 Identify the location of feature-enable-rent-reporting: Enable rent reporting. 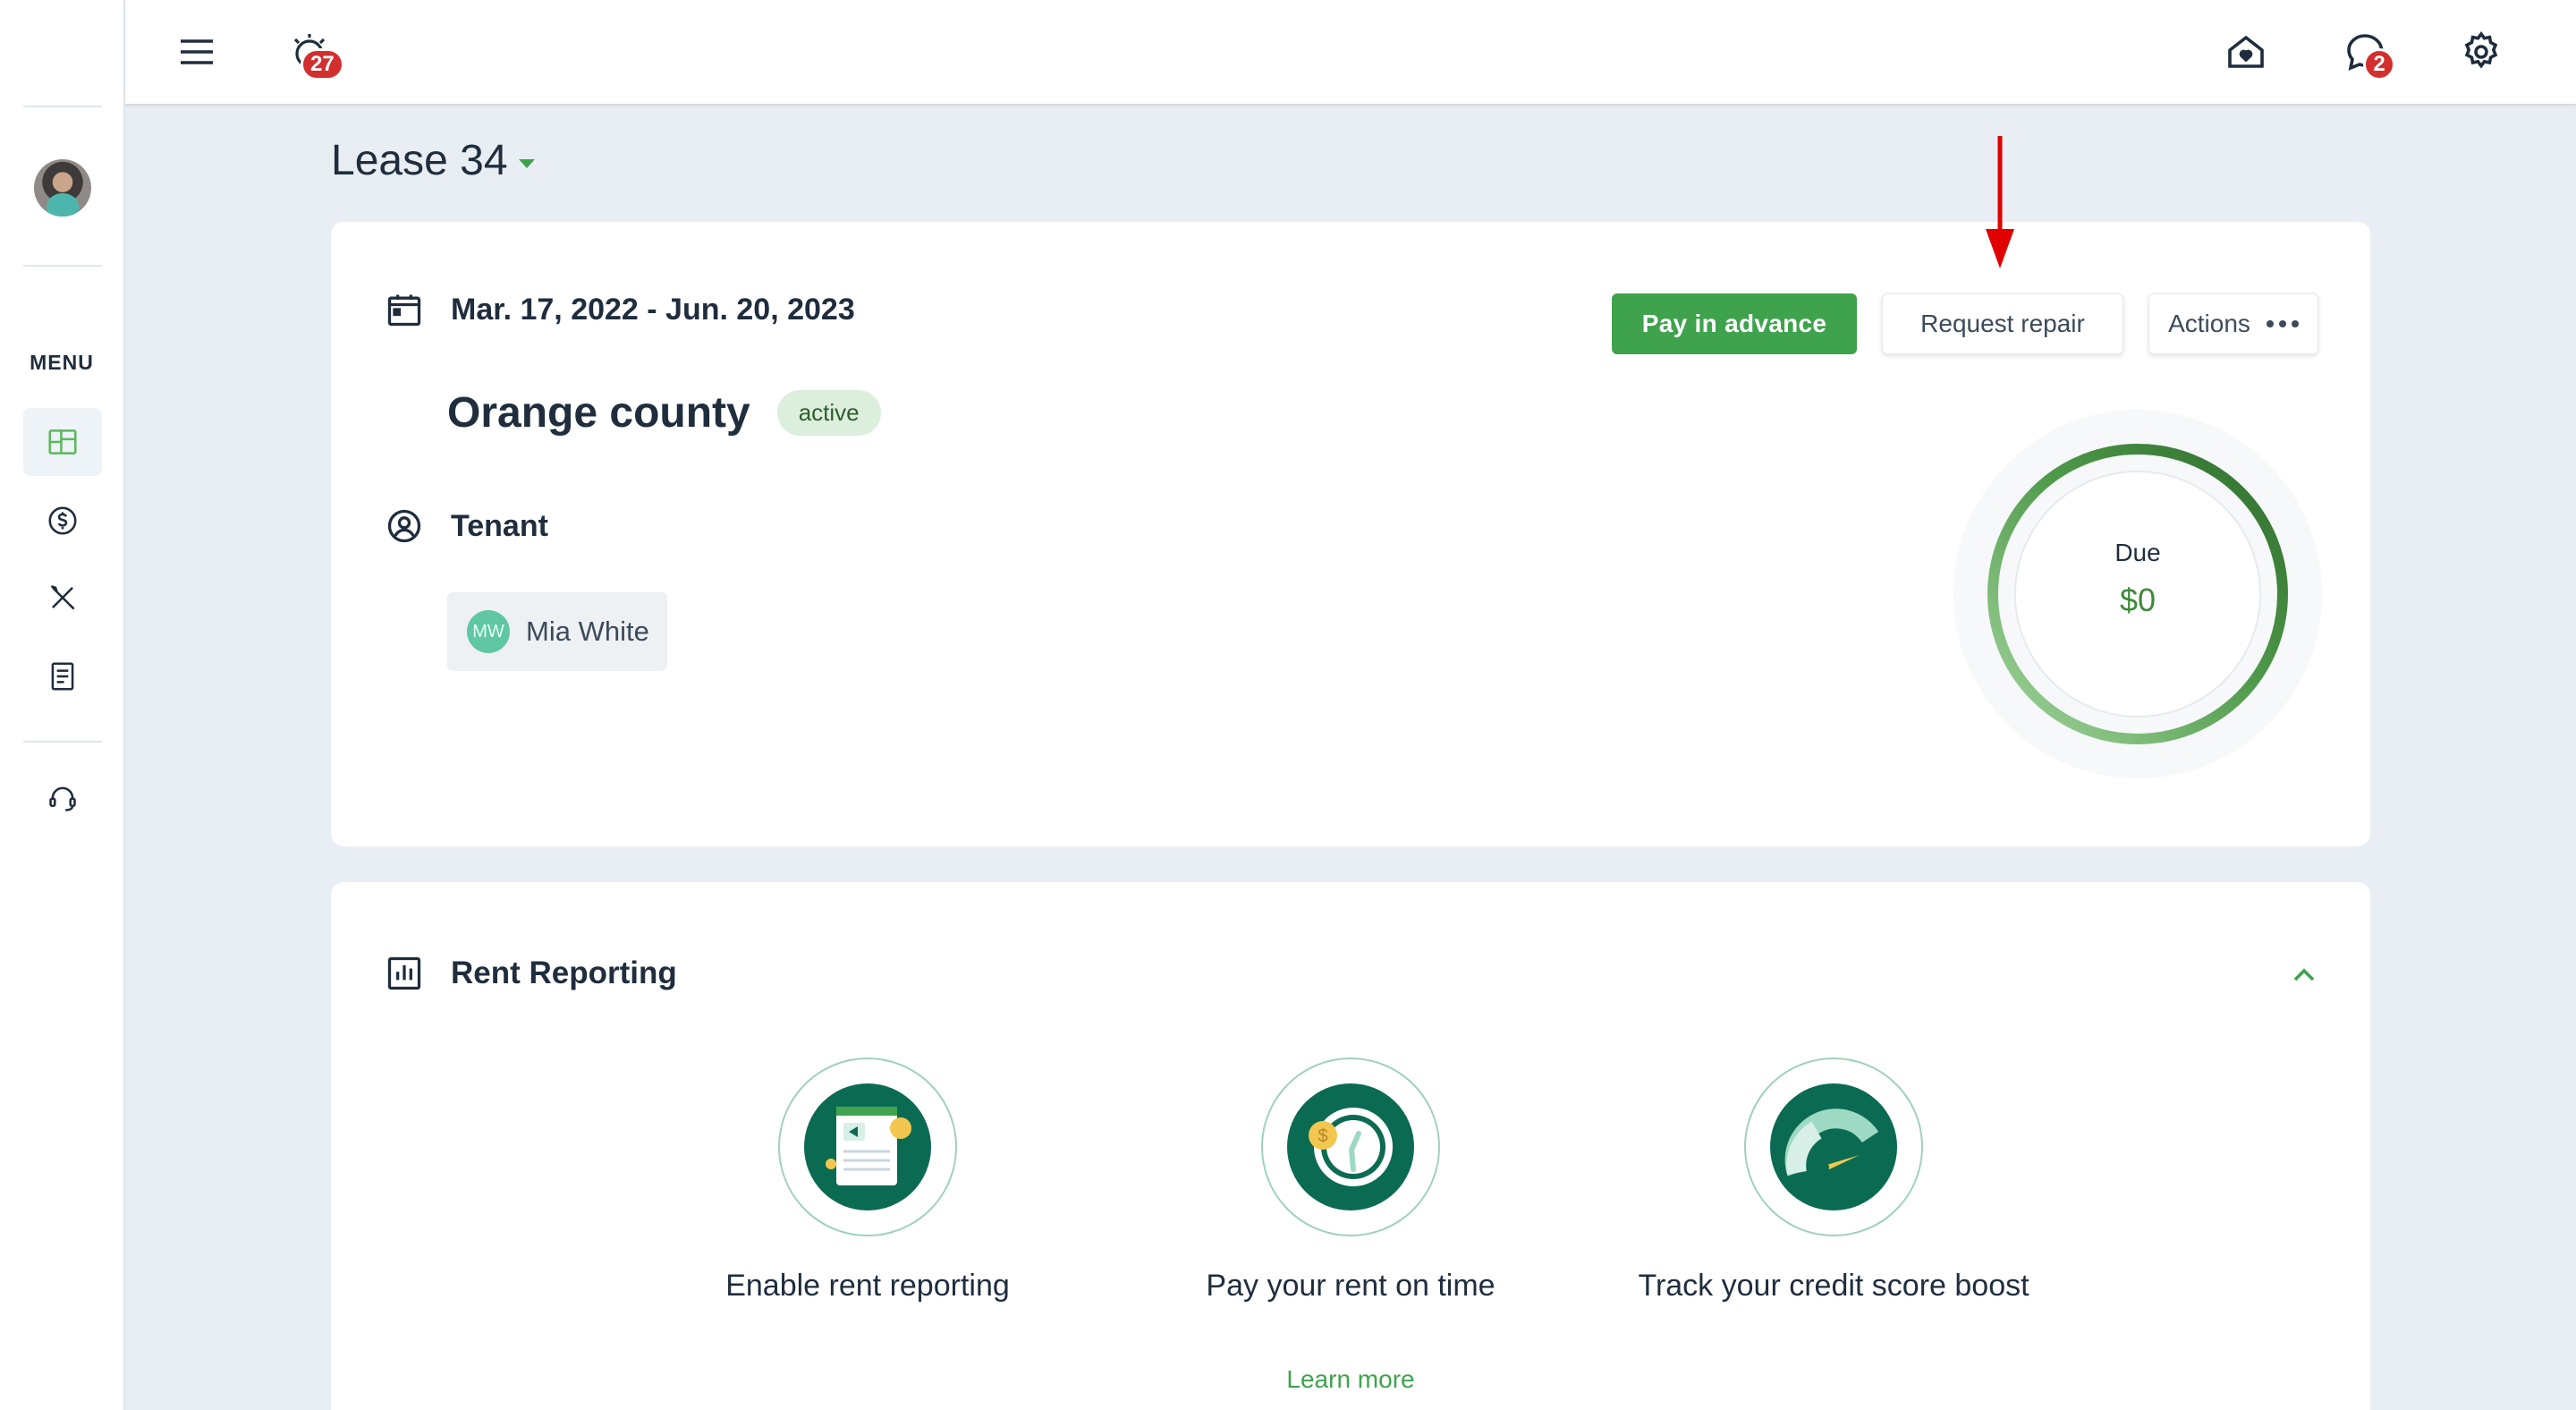
(867, 1181).